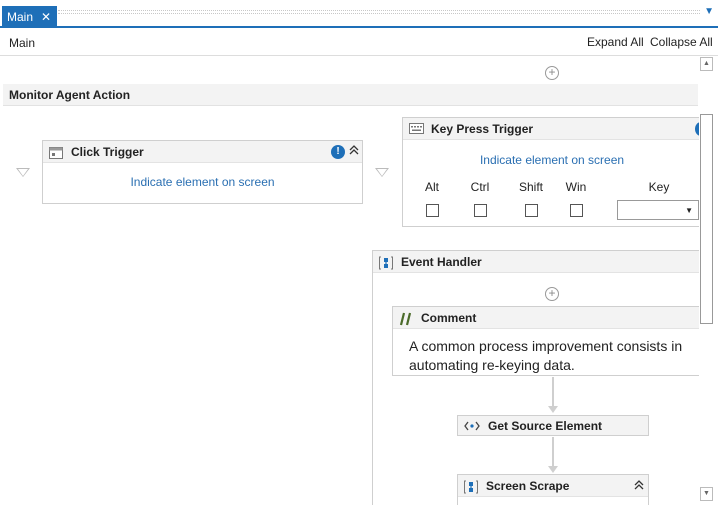  I want to click on sequence-header: Monitor Agent Action, so click(350, 95).